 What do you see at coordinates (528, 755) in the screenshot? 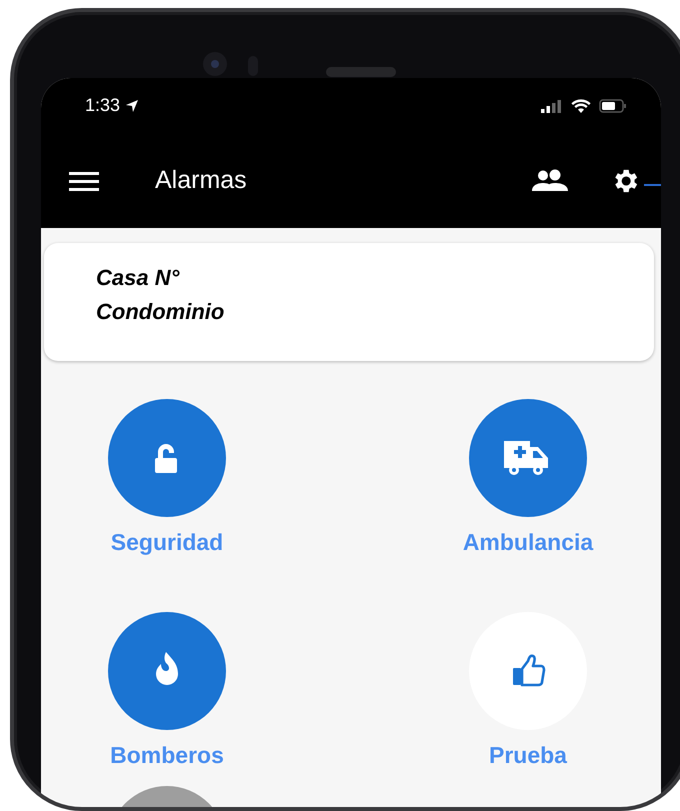
I see `alarm-label: Prueba` at bounding box center [528, 755].